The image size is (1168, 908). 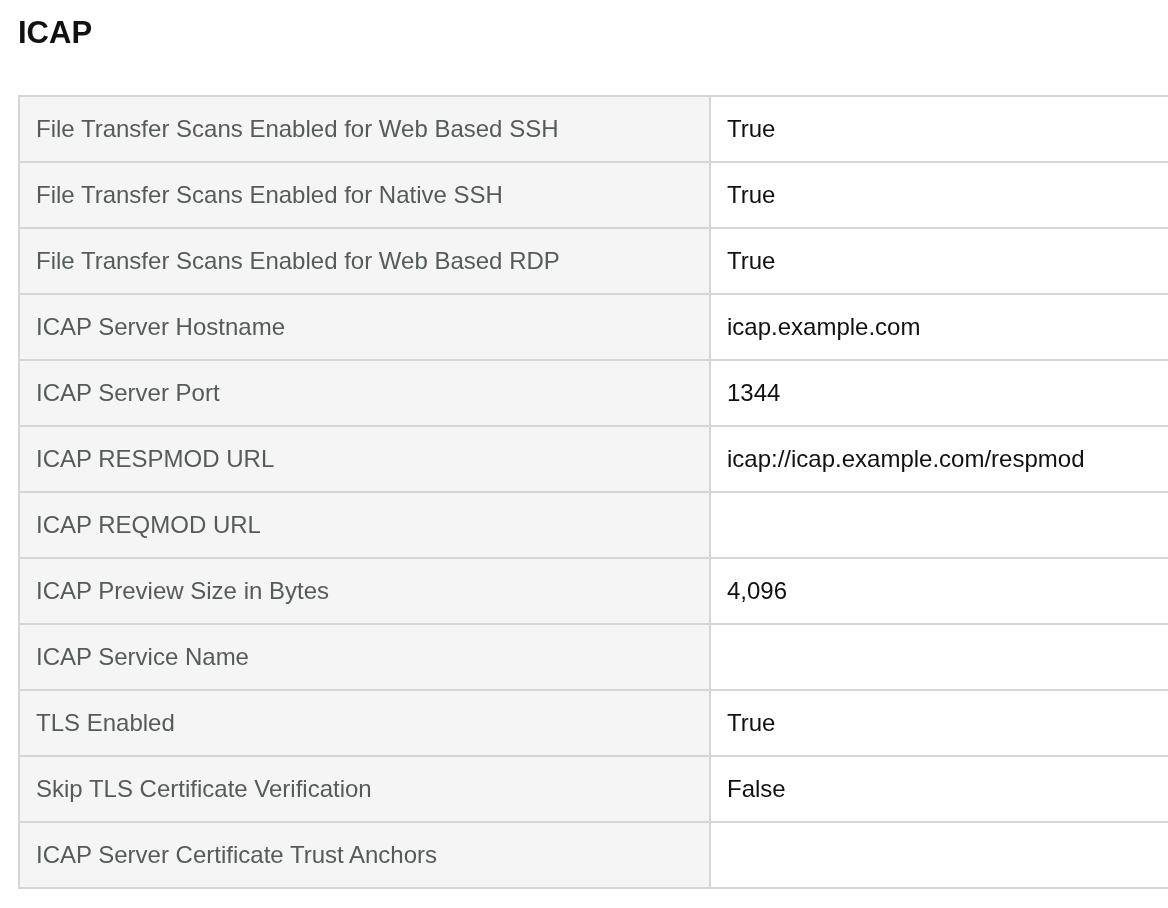 I want to click on setting-value: False, so click(x=939, y=789).